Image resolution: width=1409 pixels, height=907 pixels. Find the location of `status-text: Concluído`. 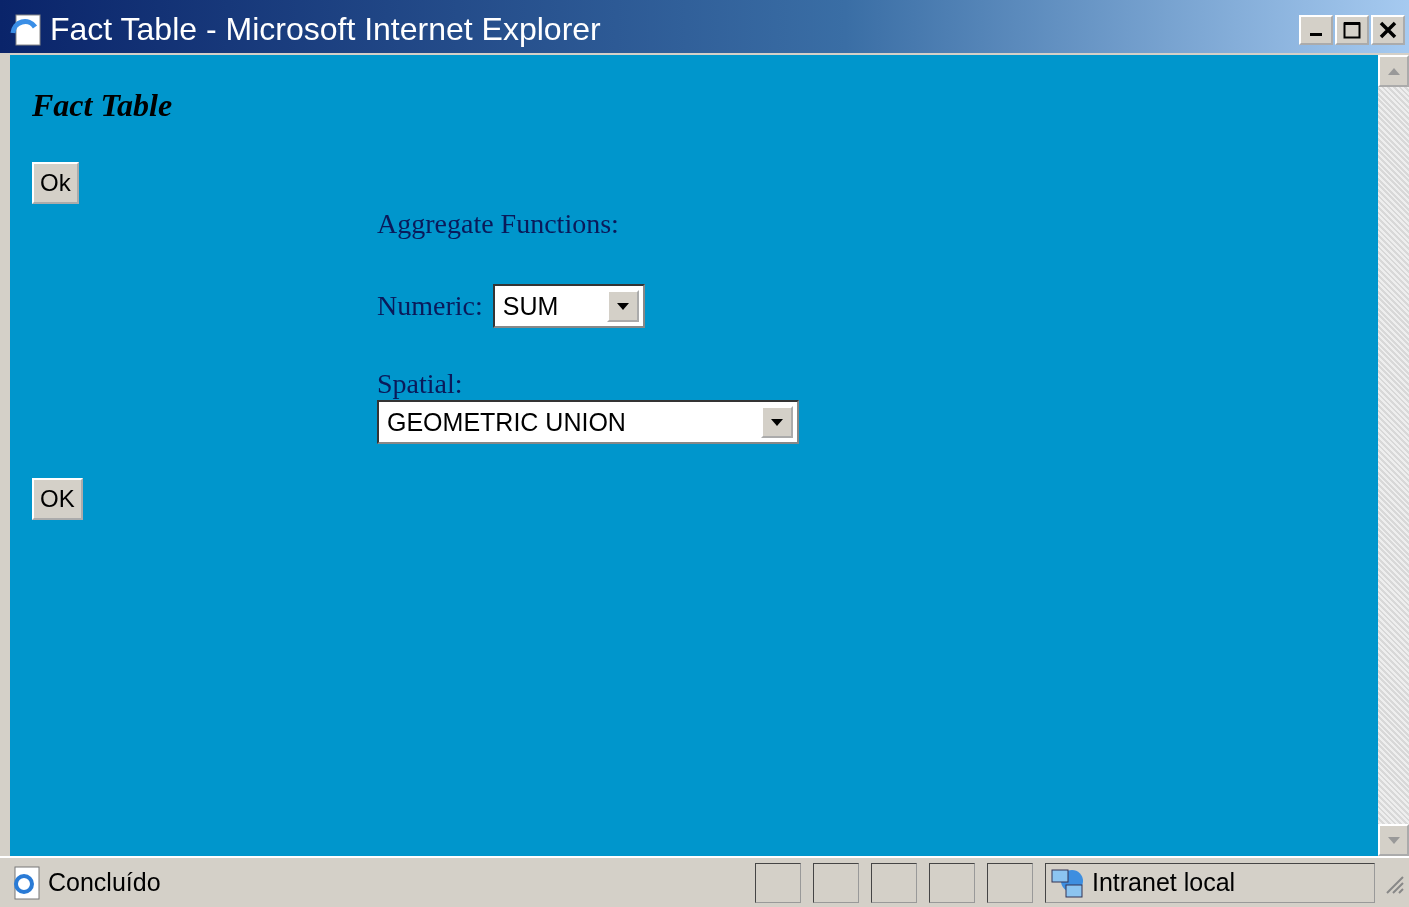

status-text: Concluído is located at coordinates (104, 882).